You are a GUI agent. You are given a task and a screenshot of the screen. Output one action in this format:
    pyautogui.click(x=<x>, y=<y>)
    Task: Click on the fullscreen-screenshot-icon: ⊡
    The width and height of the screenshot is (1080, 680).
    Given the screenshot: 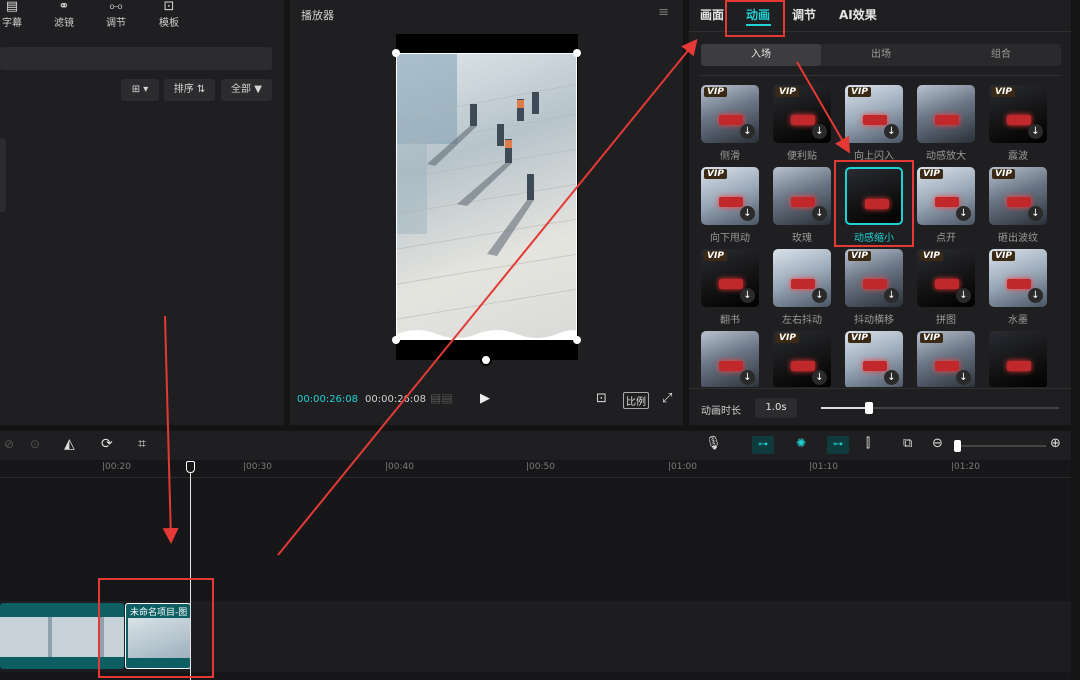 What is the action you would take?
    pyautogui.click(x=601, y=398)
    